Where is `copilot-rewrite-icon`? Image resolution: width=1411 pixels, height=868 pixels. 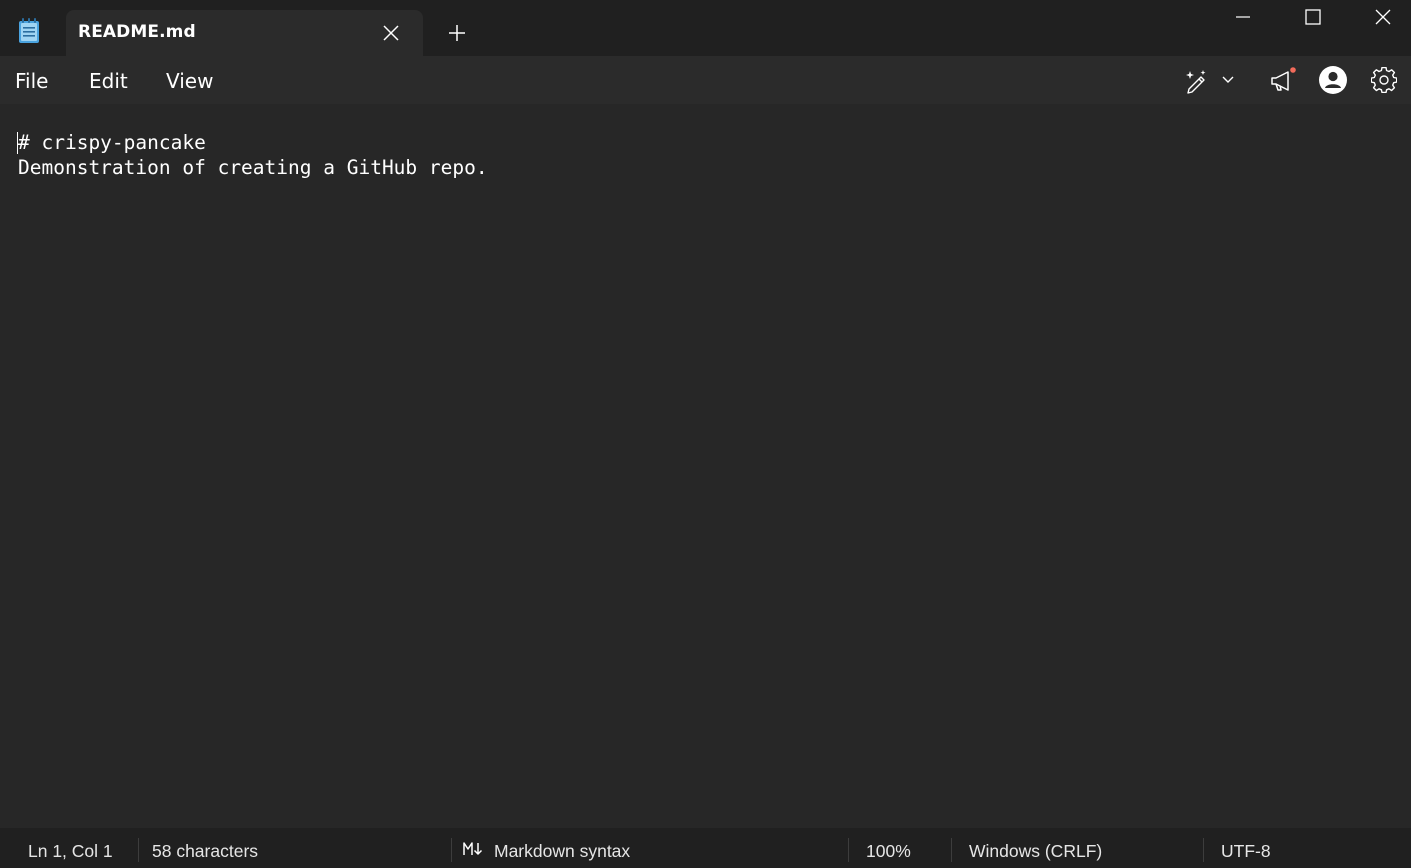 copilot-rewrite-icon is located at coordinates (1196, 81).